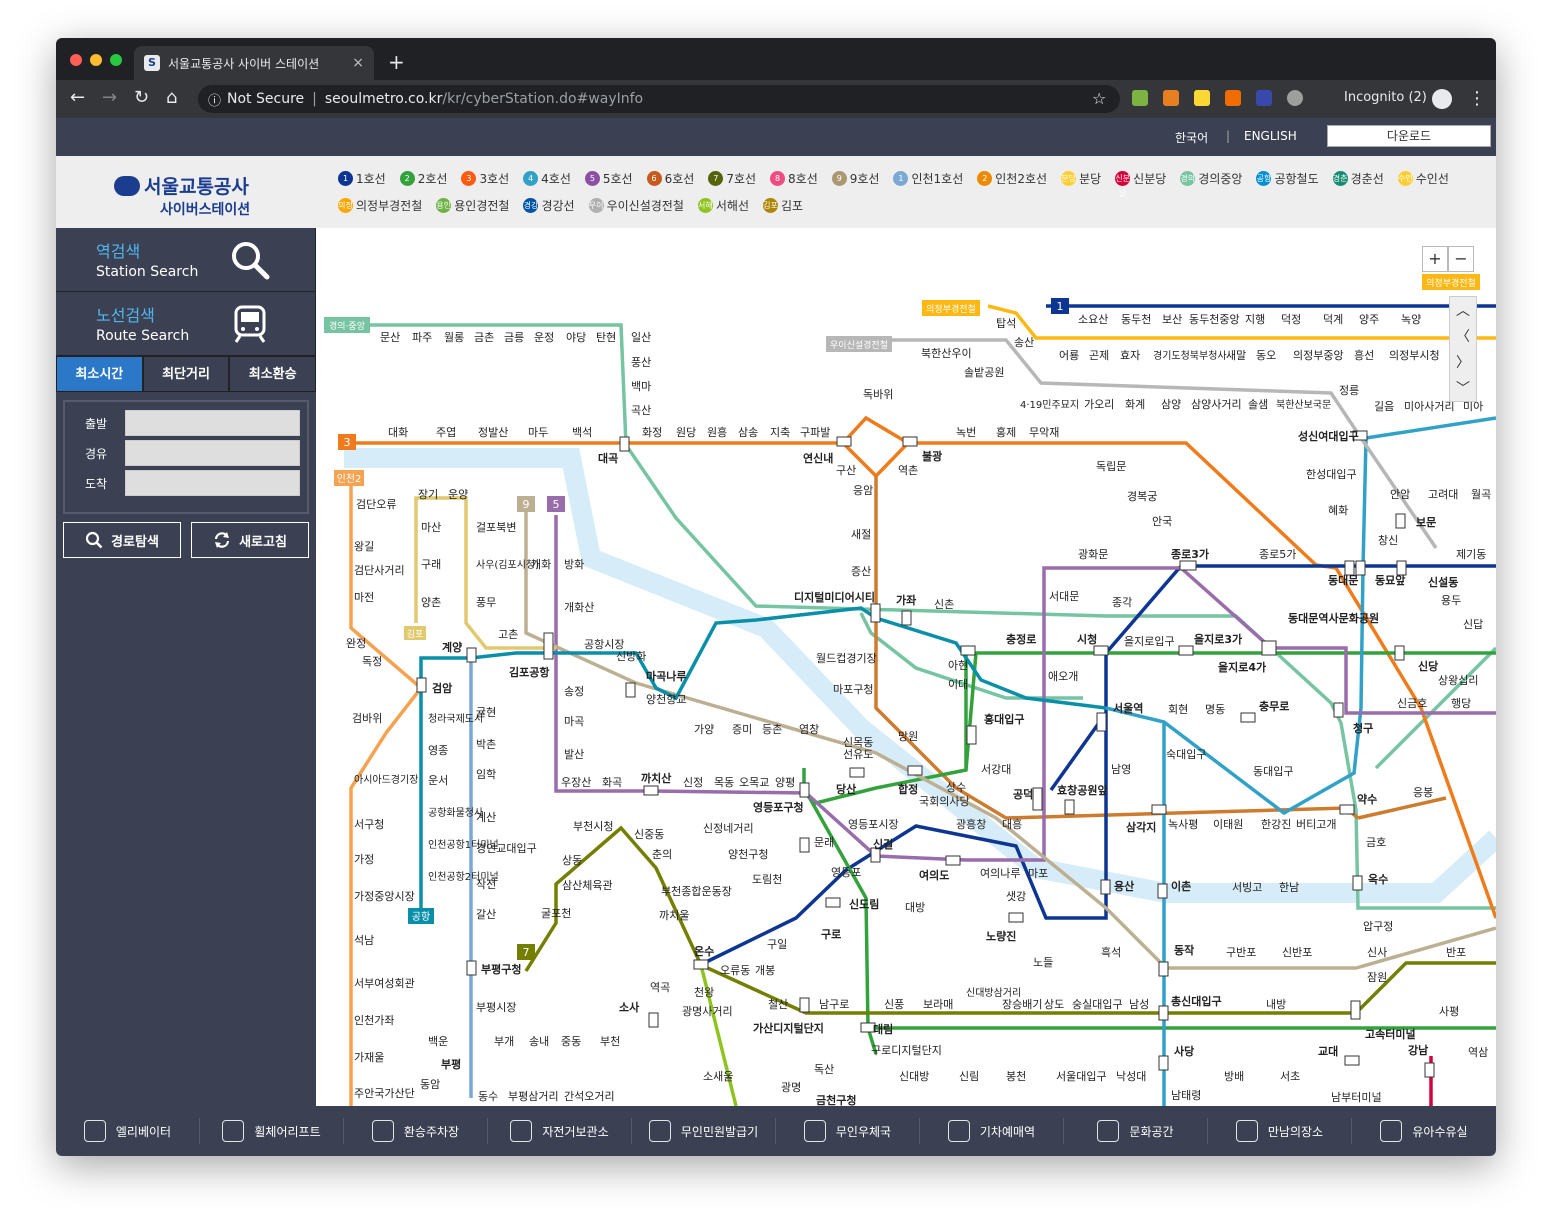 Image resolution: width=1552 pixels, height=1230 pixels. Describe the element at coordinates (1171, 404) in the screenshot. I see `station-label: 삼양` at that location.